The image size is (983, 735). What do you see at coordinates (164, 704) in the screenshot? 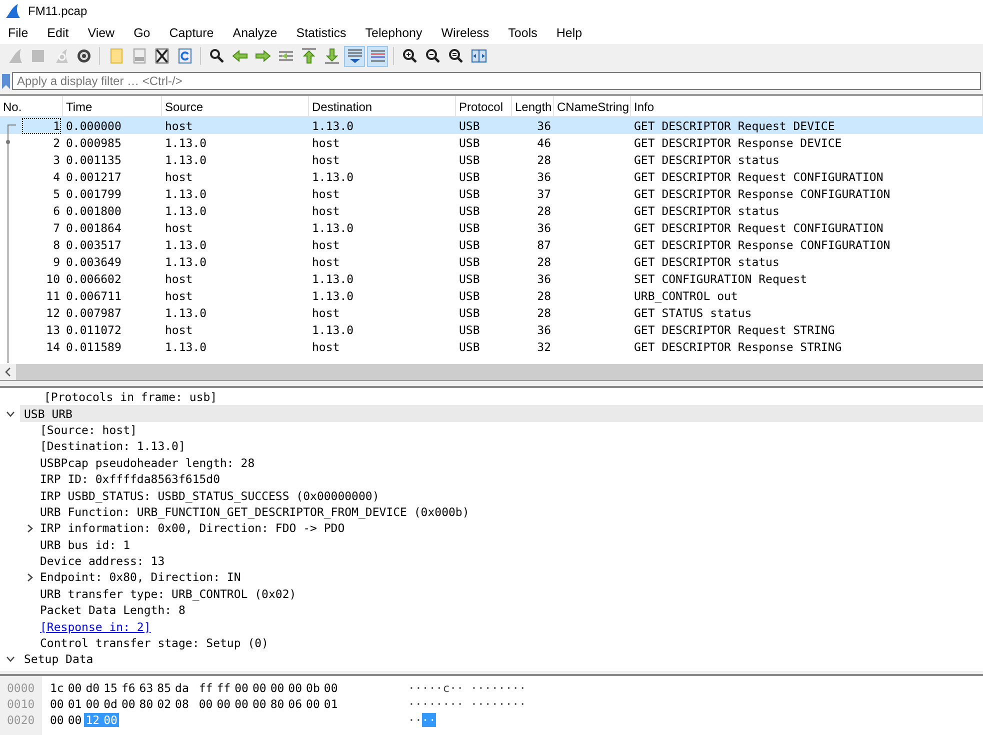
I see `hex-byte: 02` at bounding box center [164, 704].